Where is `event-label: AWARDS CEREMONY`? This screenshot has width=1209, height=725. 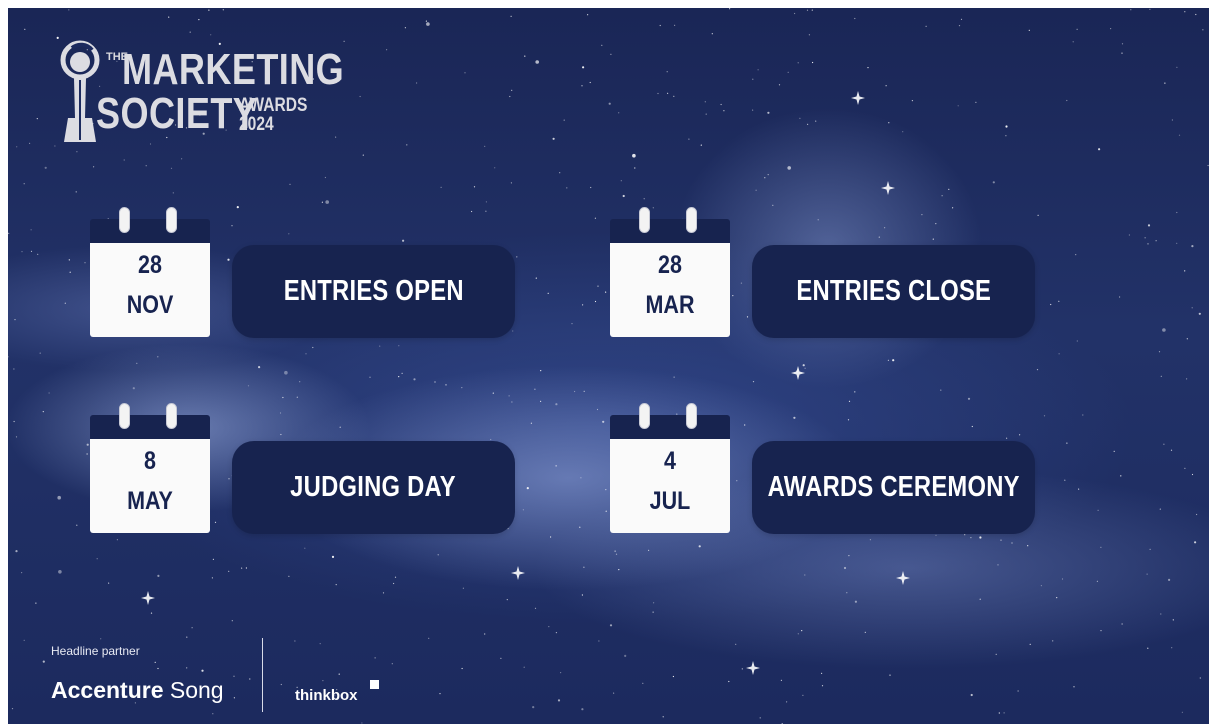 event-label: AWARDS CEREMONY is located at coordinates (893, 487).